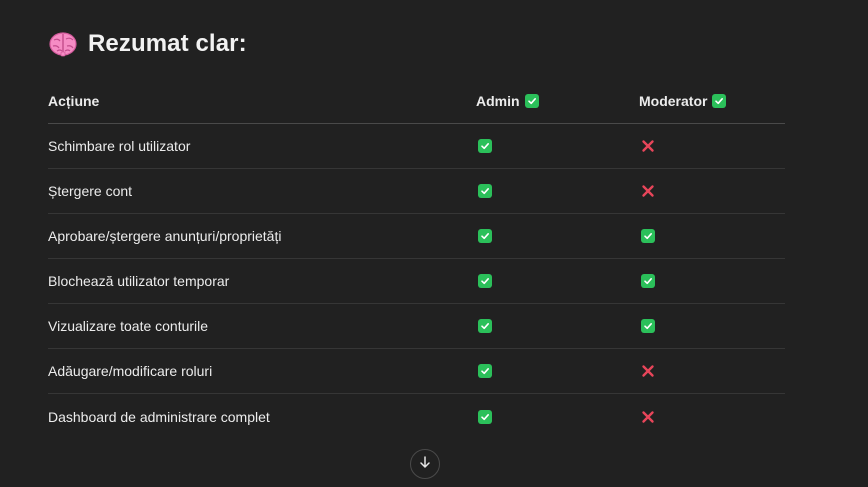  I want to click on action-cell: Aprobare/ștergere anunțuri/proprietăți, so click(164, 236).